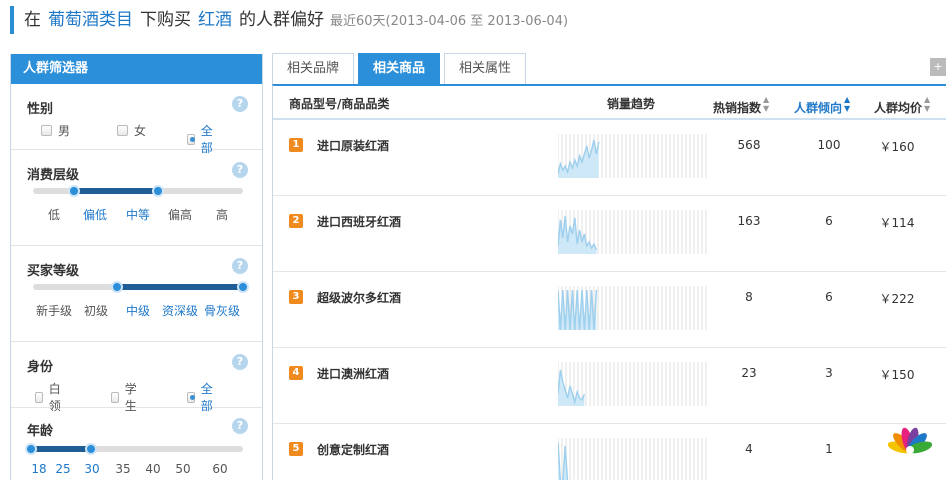 This screenshot has height=480, width=946. What do you see at coordinates (53, 271) in the screenshot?
I see `buyer-level-label: 买家等级` at bounding box center [53, 271].